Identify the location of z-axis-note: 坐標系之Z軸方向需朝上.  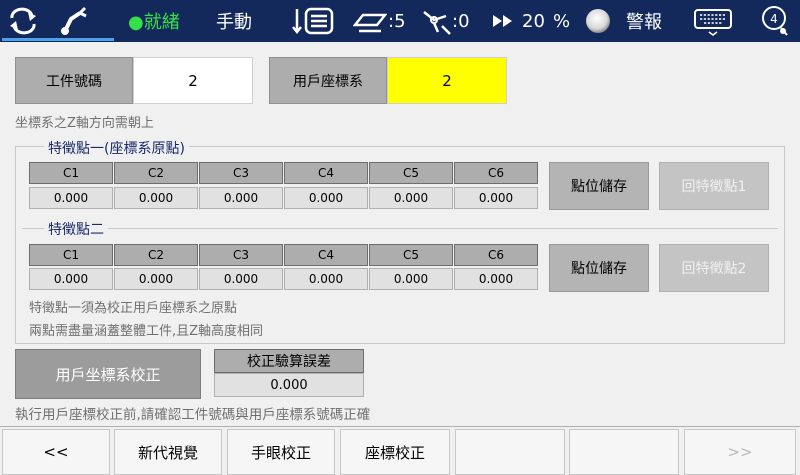
(84, 123).